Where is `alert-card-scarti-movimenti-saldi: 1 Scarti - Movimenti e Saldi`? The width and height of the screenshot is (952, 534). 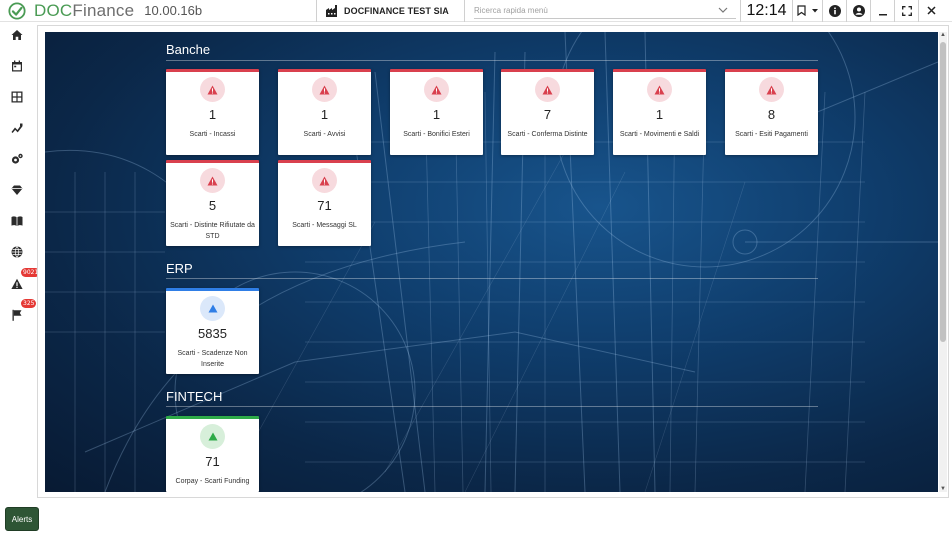
alert-card-scarti-movimenti-saldi: 1 Scarti - Movimenti e Saldi is located at coordinates (659, 112).